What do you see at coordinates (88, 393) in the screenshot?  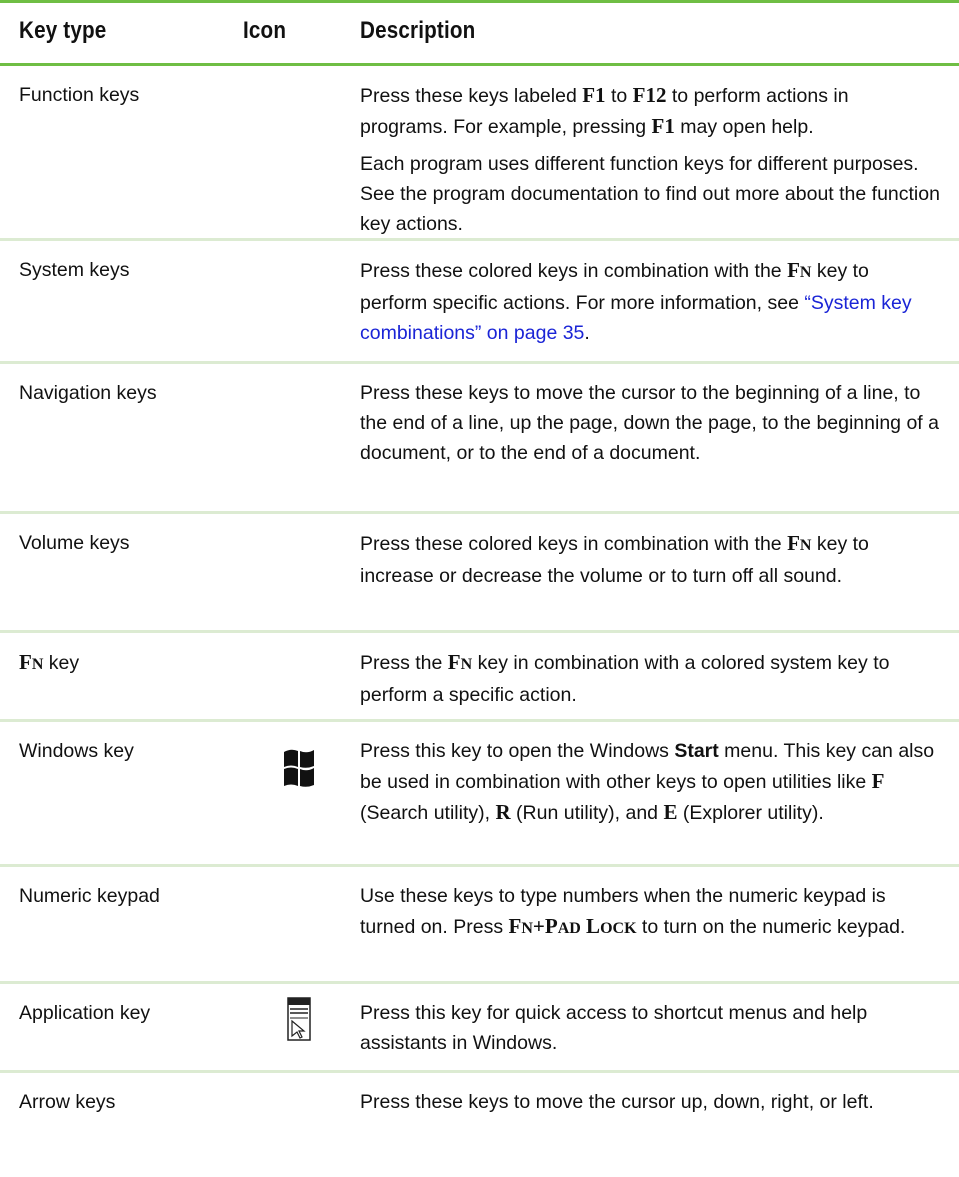 I see `key-type-cell: Navigation keys` at bounding box center [88, 393].